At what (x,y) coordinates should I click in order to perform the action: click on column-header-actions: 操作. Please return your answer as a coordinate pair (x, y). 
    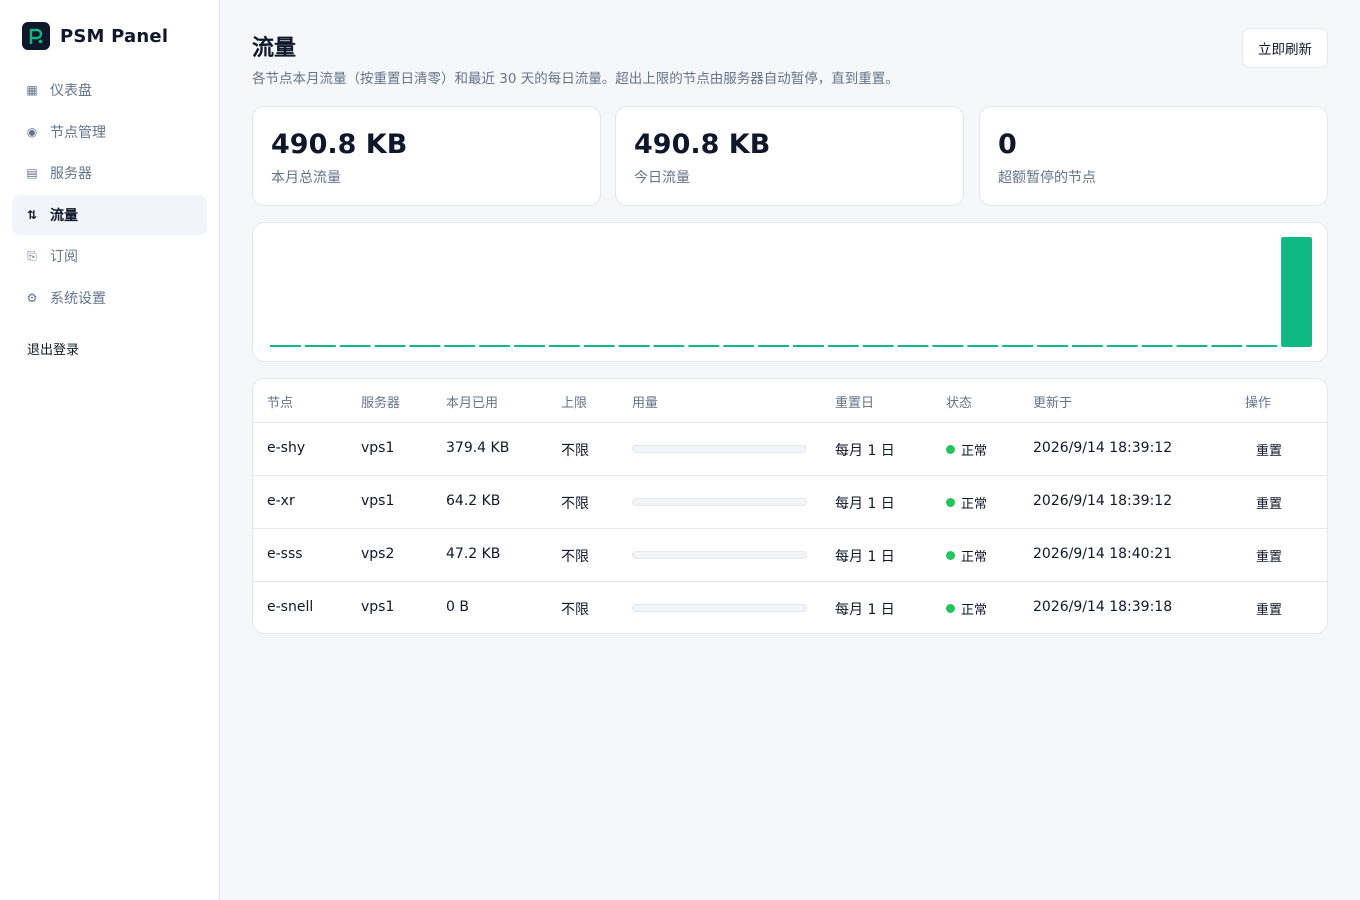
    Looking at the image, I should click on (1258, 403).